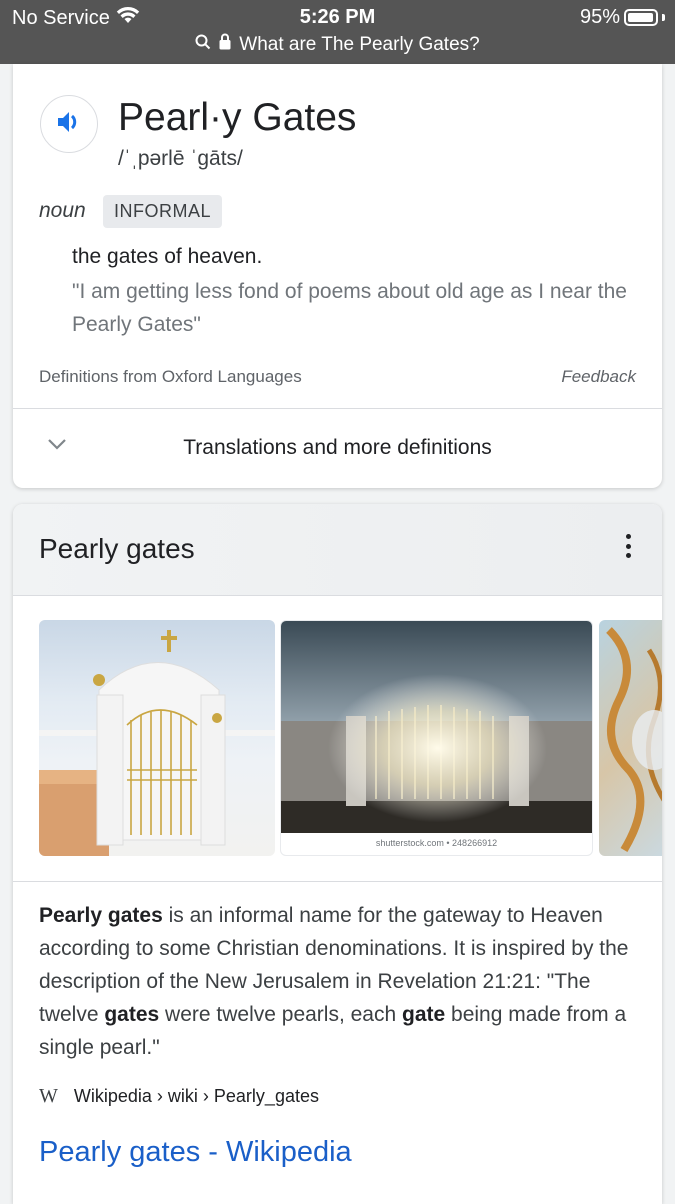 This screenshot has height=1204, width=675. What do you see at coordinates (170, 377) in the screenshot?
I see `dictionary-source: Definitions from Oxford Languages` at bounding box center [170, 377].